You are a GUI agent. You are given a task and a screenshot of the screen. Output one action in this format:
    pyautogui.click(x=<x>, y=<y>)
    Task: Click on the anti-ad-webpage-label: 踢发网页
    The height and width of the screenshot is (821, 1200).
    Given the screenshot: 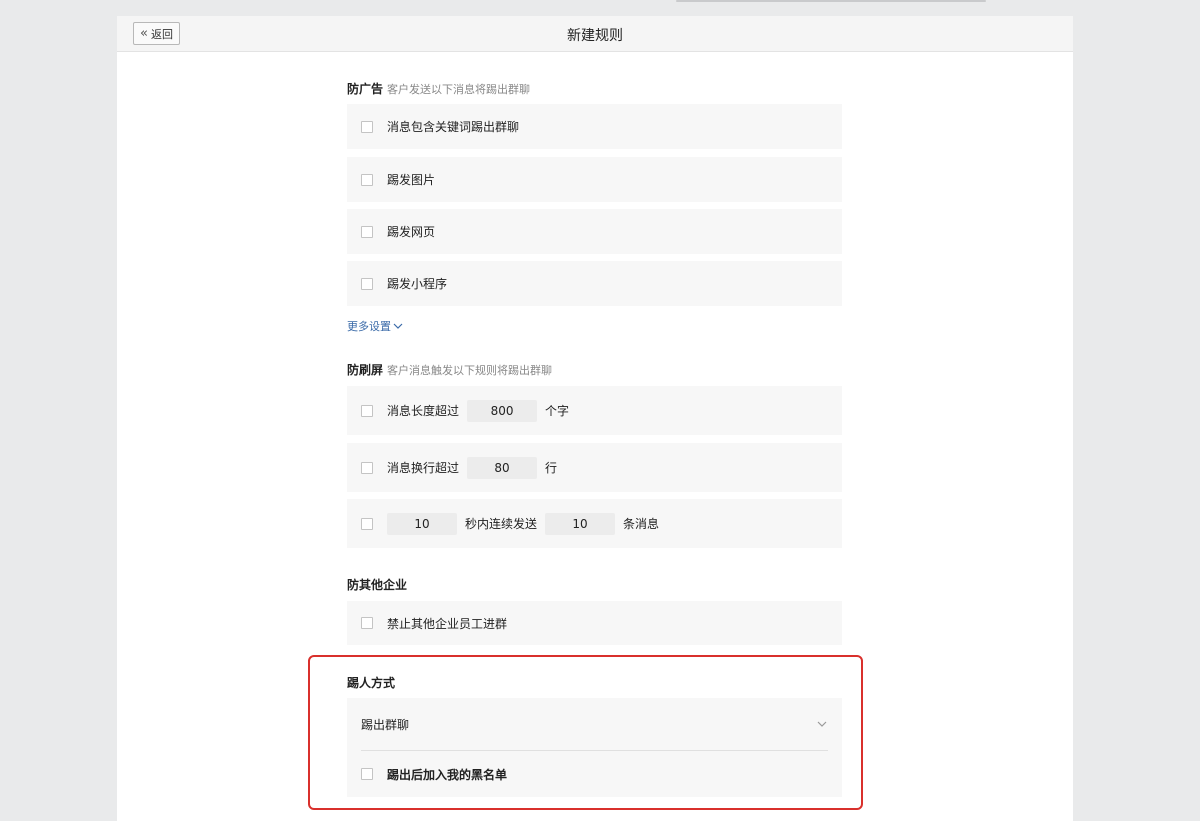 What is the action you would take?
    pyautogui.click(x=411, y=232)
    